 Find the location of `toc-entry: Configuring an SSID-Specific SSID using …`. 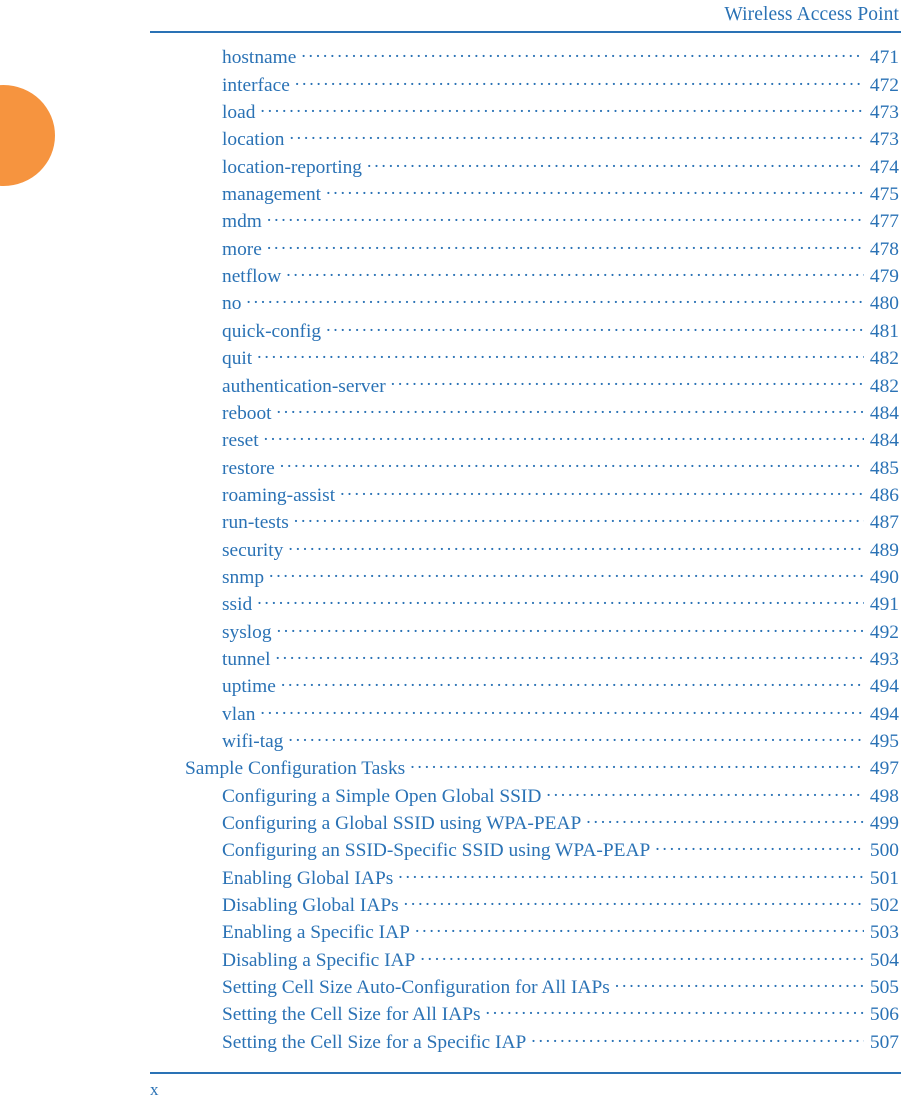

toc-entry: Configuring an SSID-Specific SSID using … is located at coordinates (450, 850).